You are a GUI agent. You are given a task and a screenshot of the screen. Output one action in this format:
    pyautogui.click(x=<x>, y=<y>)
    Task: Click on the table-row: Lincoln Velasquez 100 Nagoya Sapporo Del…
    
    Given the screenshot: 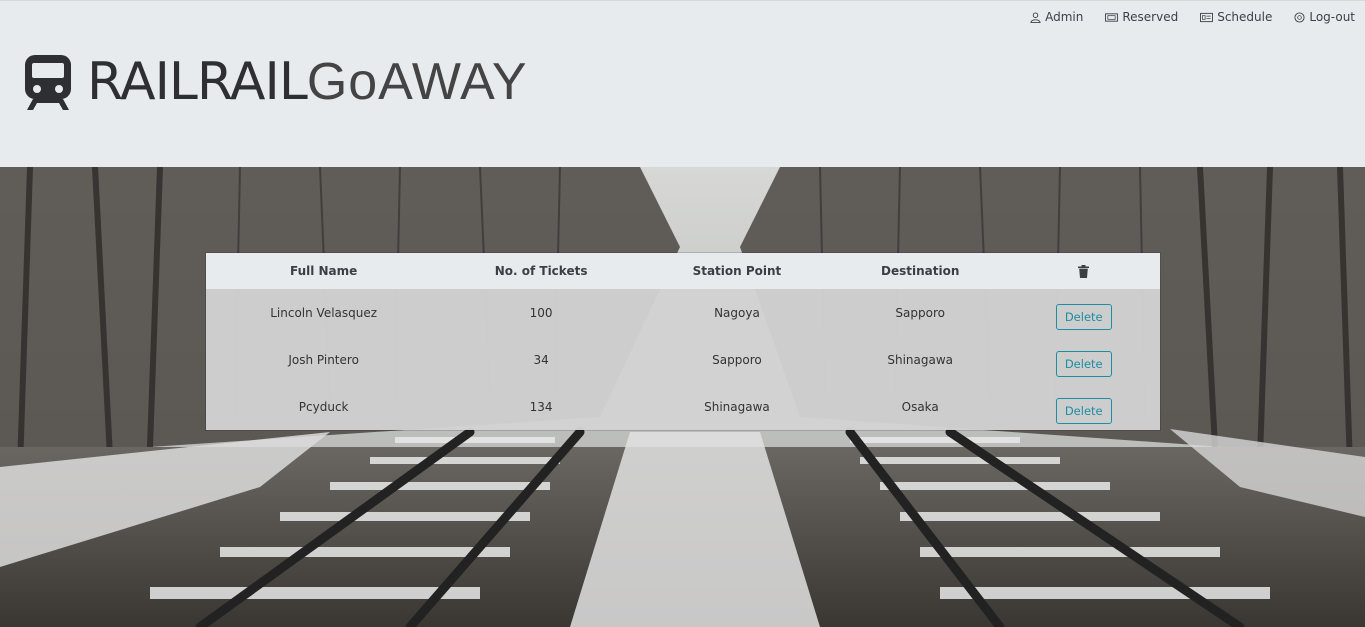 What is the action you would take?
    pyautogui.click(x=683, y=312)
    